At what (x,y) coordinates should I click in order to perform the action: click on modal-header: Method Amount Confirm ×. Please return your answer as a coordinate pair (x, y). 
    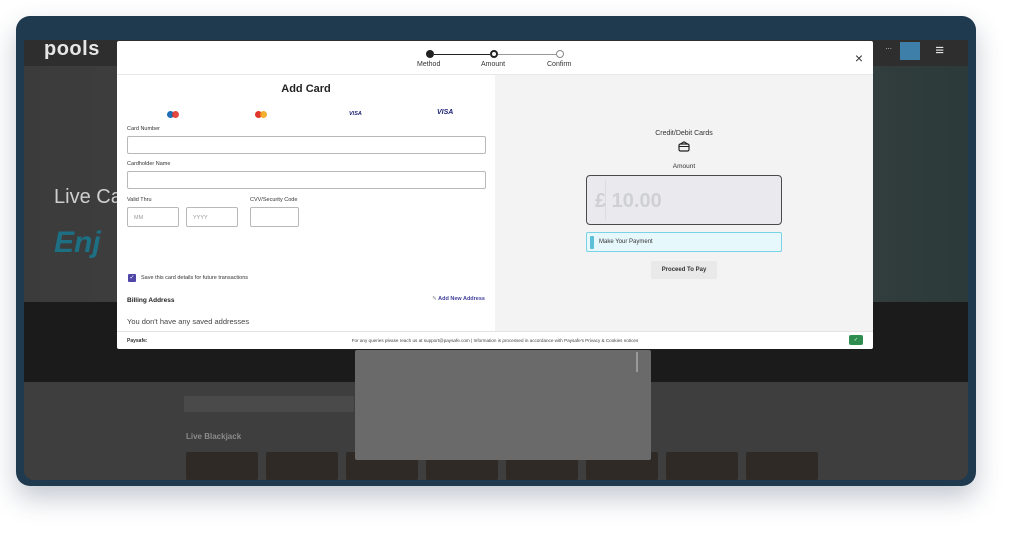
    Looking at the image, I should click on (495, 58).